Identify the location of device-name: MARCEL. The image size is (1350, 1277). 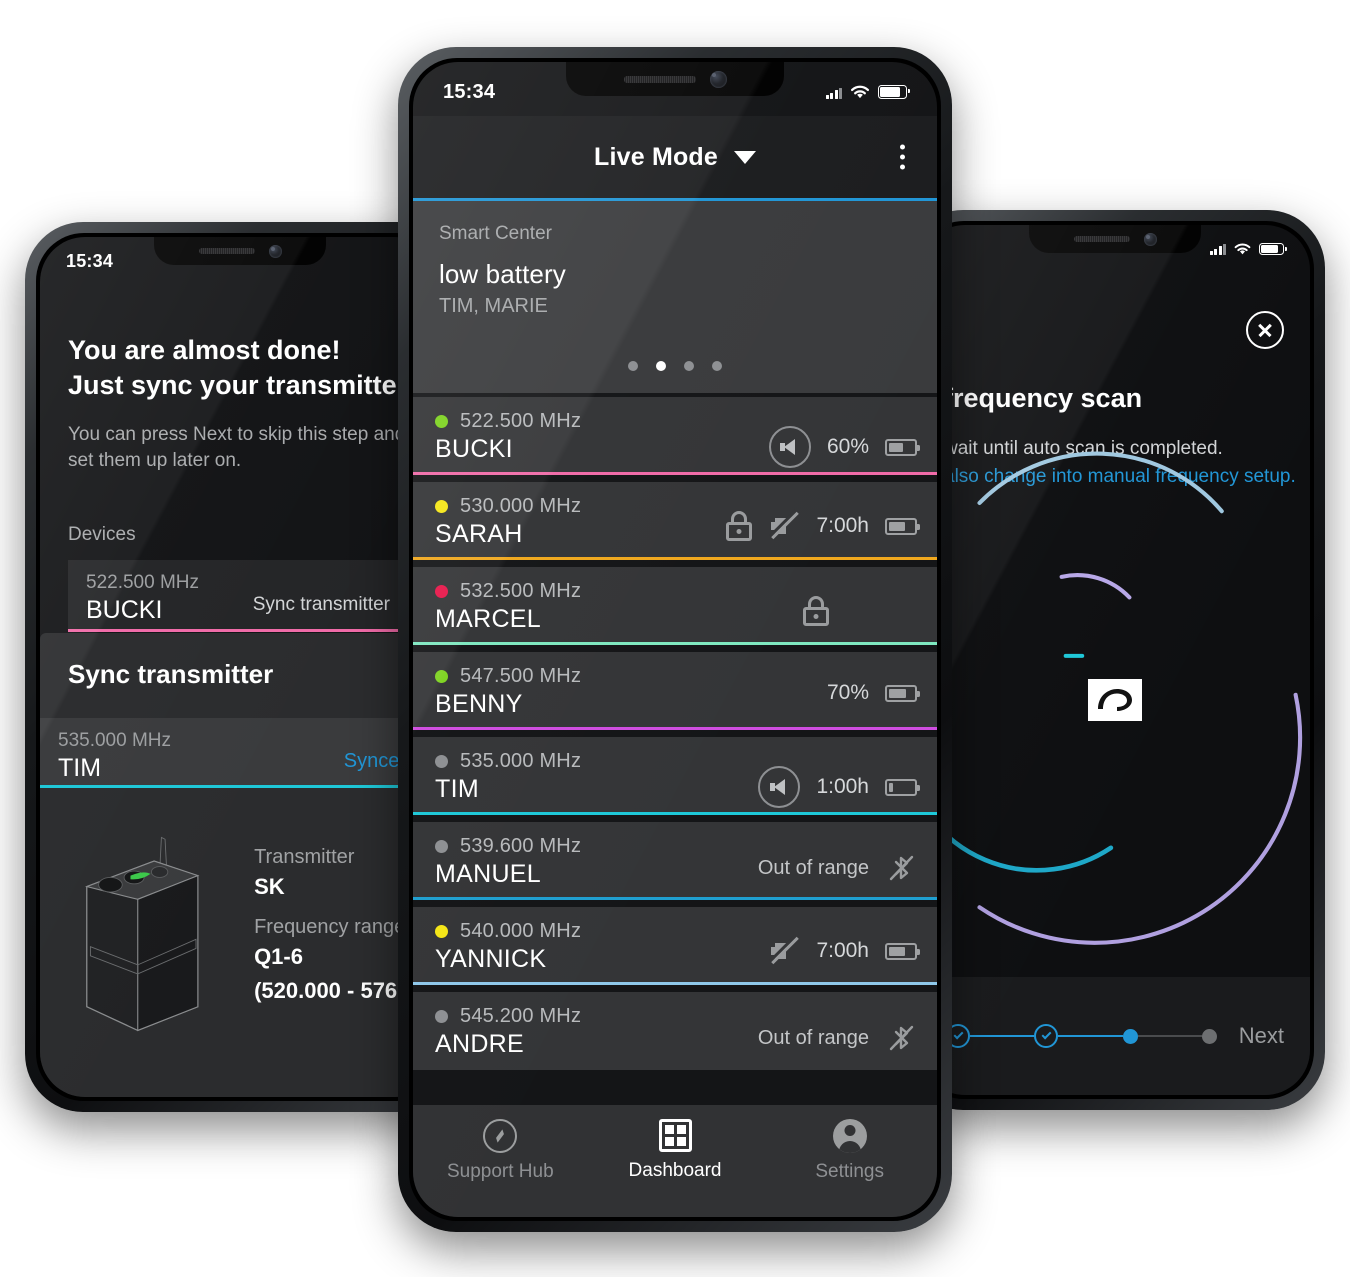
(488, 619).